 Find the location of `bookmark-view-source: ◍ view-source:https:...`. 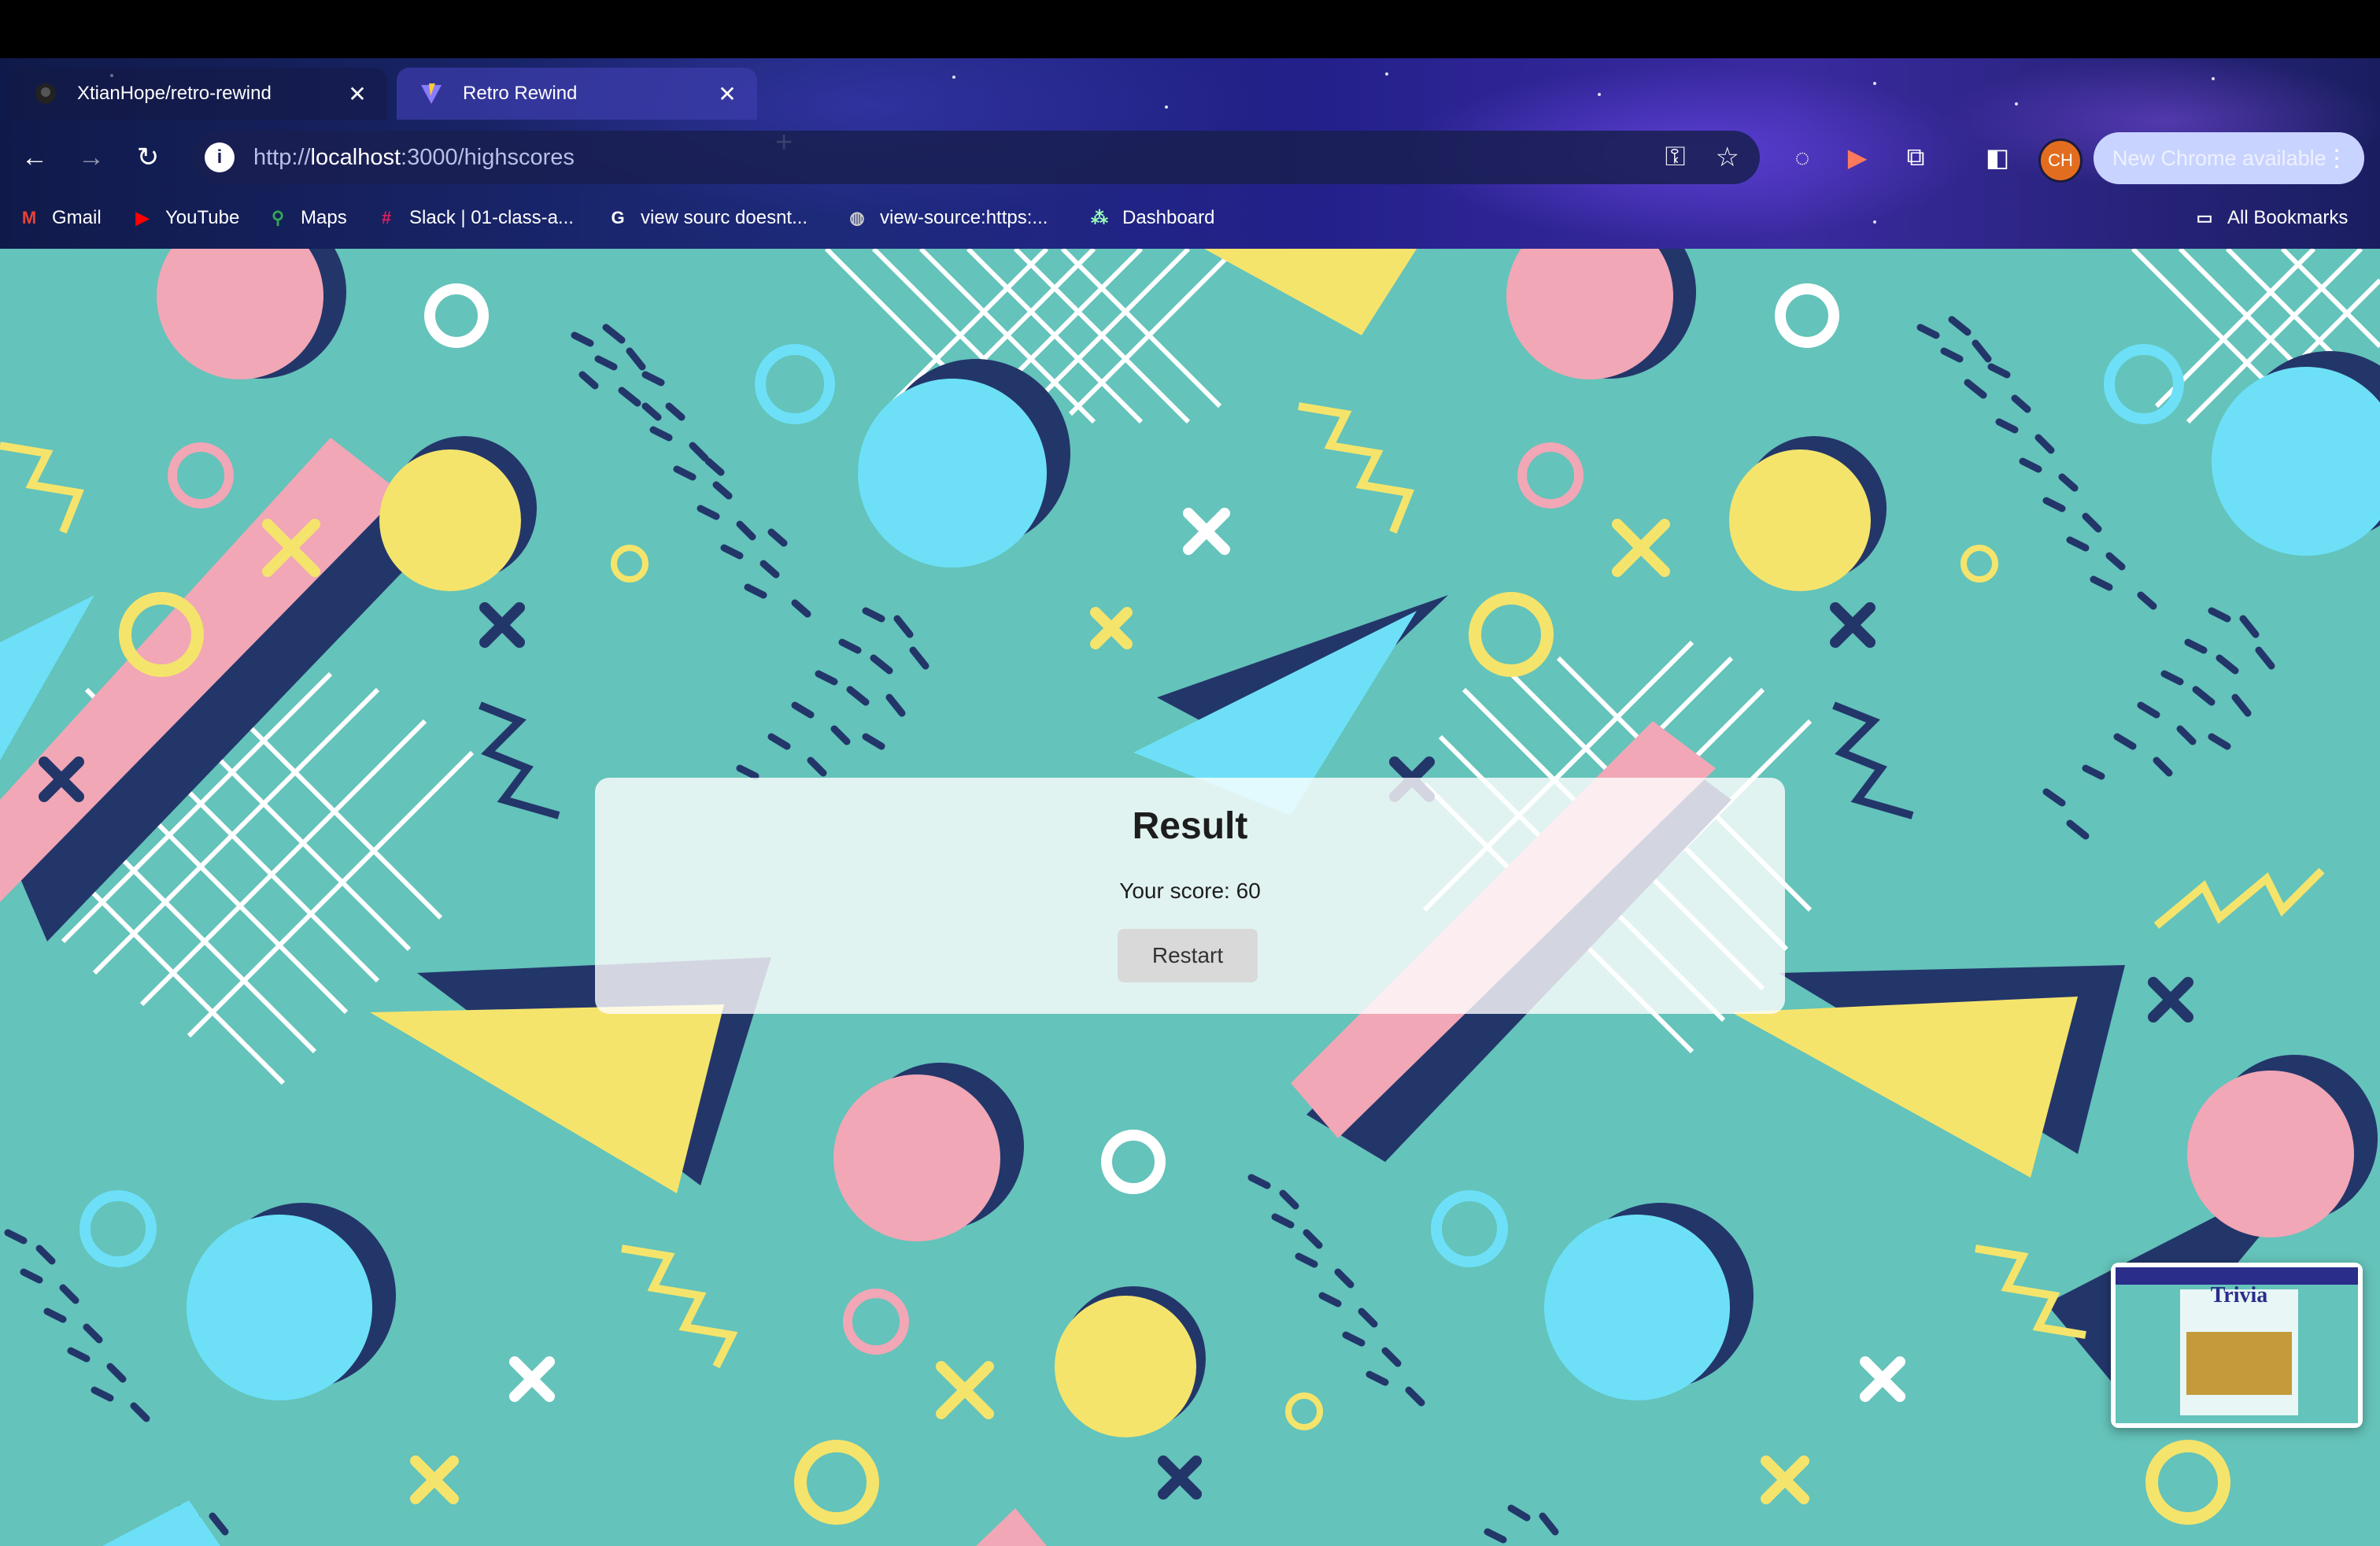

bookmark-view-source: ◍ view-source:https:... is located at coordinates (946, 218).